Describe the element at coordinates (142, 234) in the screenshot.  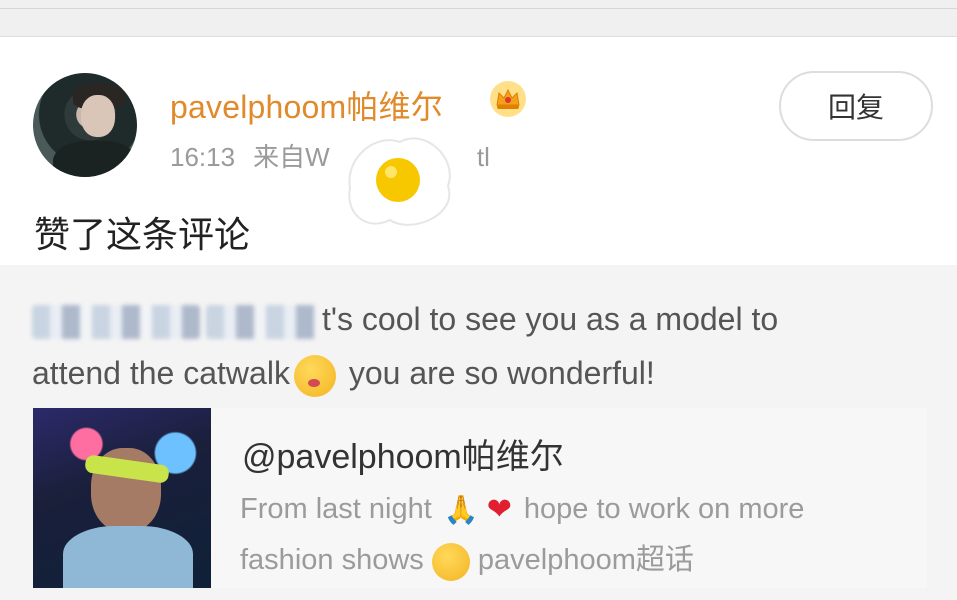
I see `action-text: 赞了这条评论` at that location.